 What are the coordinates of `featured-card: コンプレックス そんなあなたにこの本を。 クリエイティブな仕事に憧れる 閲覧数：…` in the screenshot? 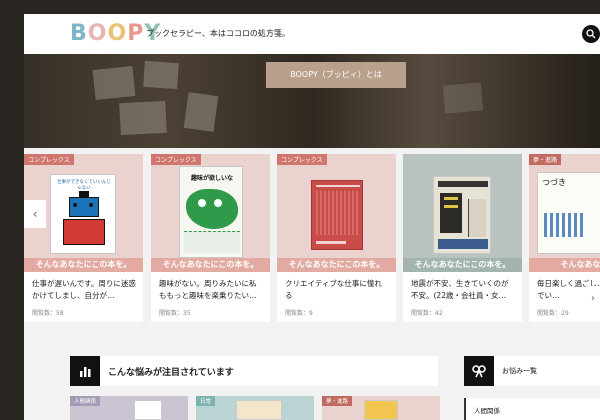 It's located at (336, 238).